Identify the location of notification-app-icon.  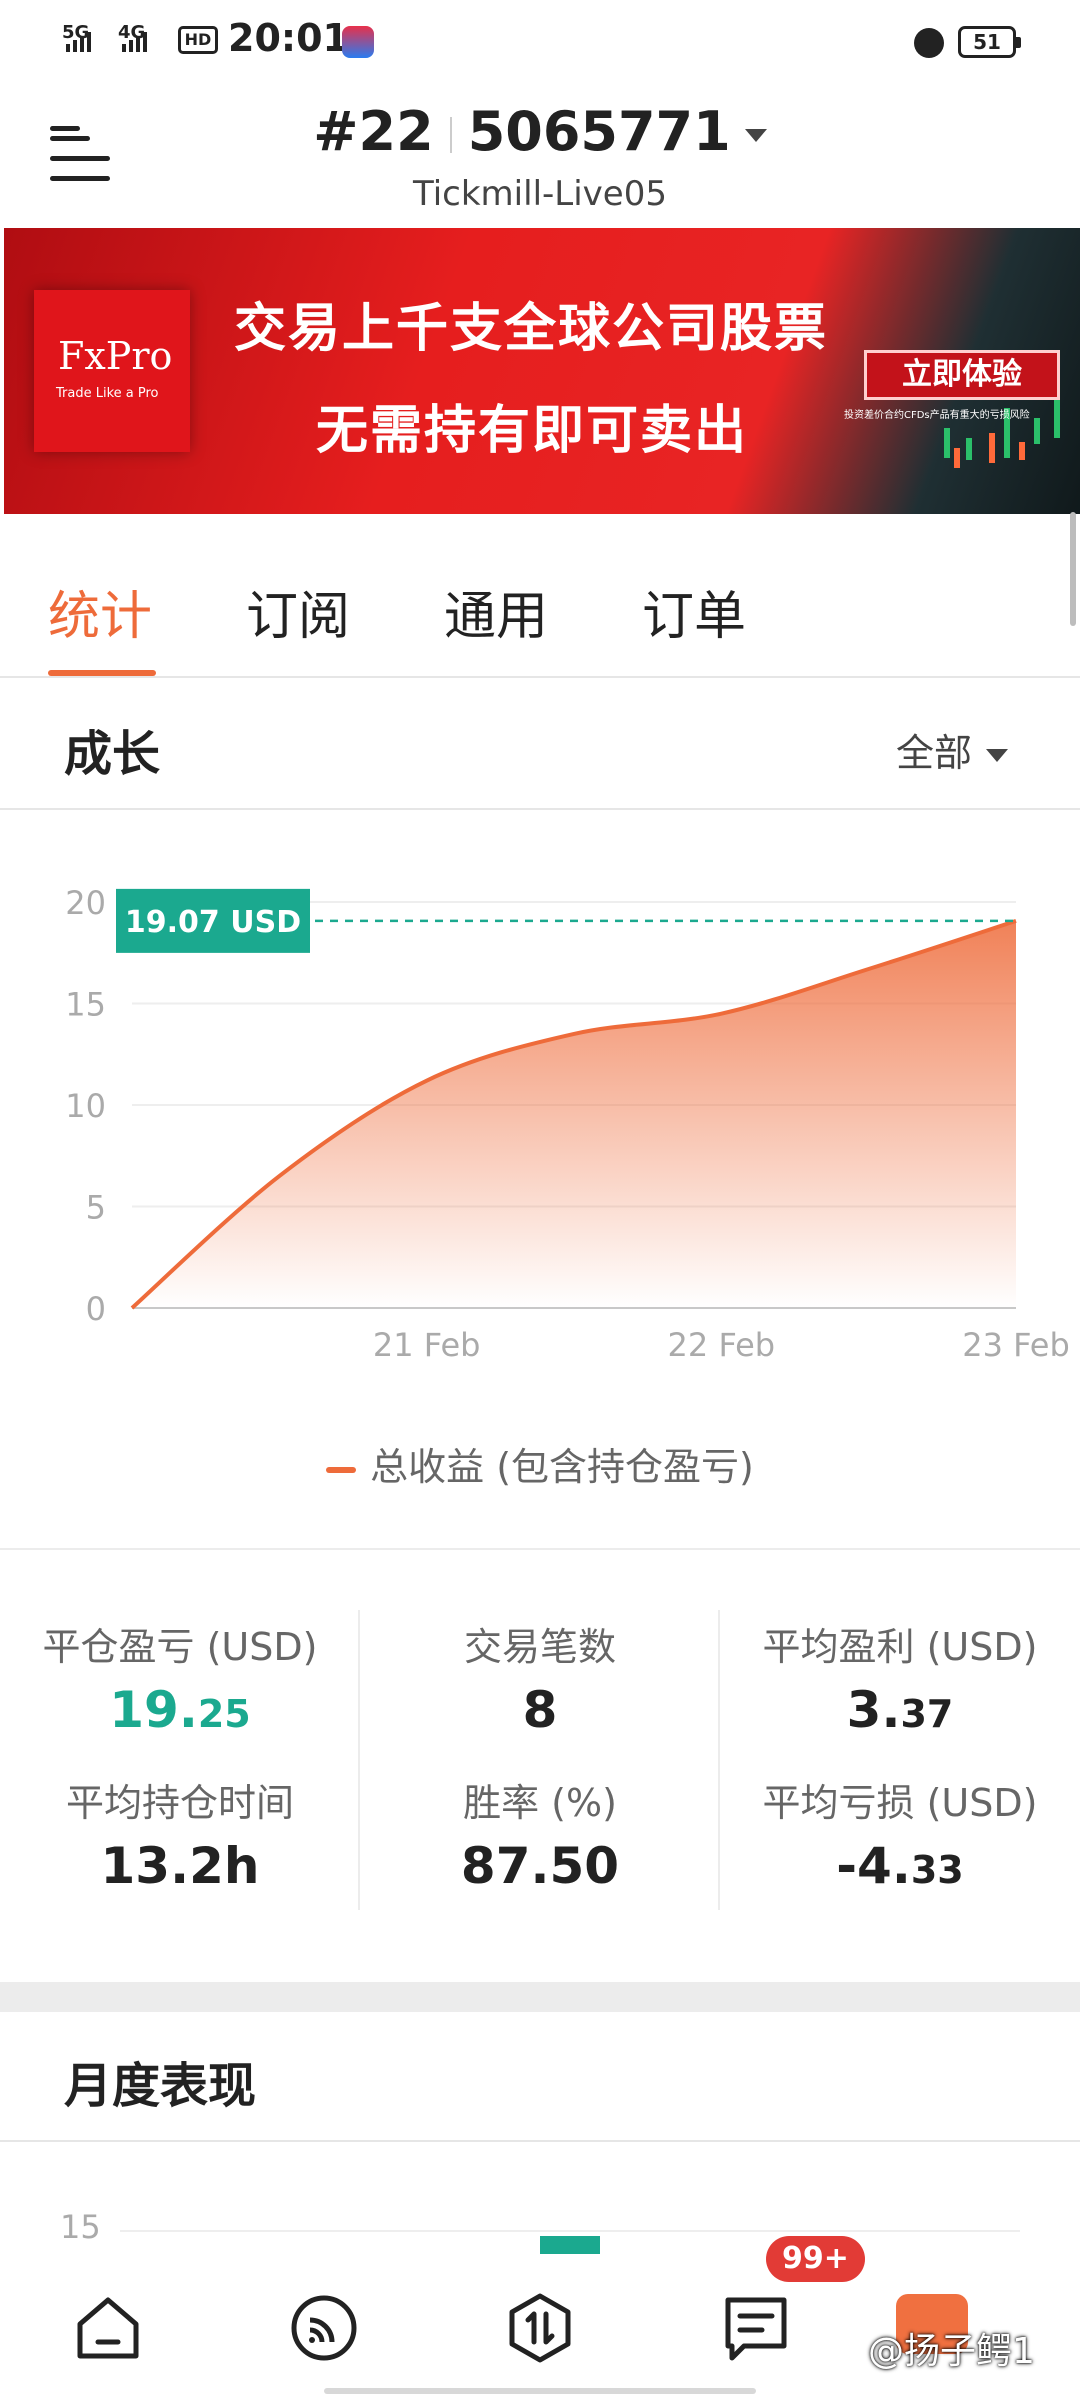
(358, 42).